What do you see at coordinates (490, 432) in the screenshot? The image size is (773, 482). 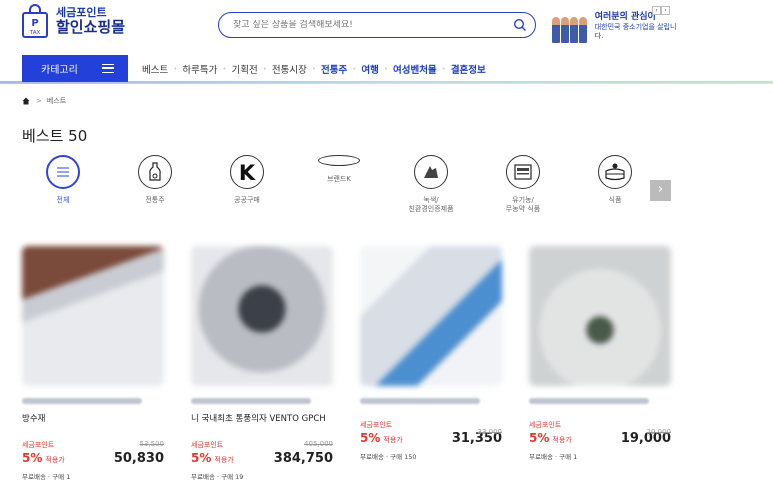 I see `original-price: 33,000` at bounding box center [490, 432].